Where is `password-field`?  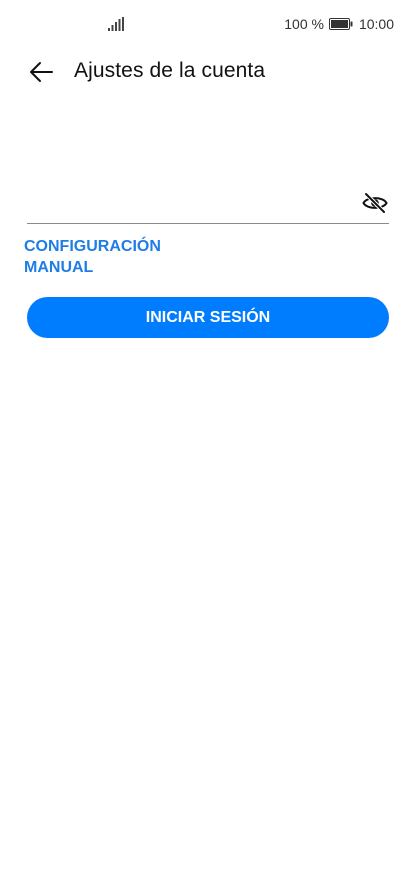 password-field is located at coordinates (208, 204).